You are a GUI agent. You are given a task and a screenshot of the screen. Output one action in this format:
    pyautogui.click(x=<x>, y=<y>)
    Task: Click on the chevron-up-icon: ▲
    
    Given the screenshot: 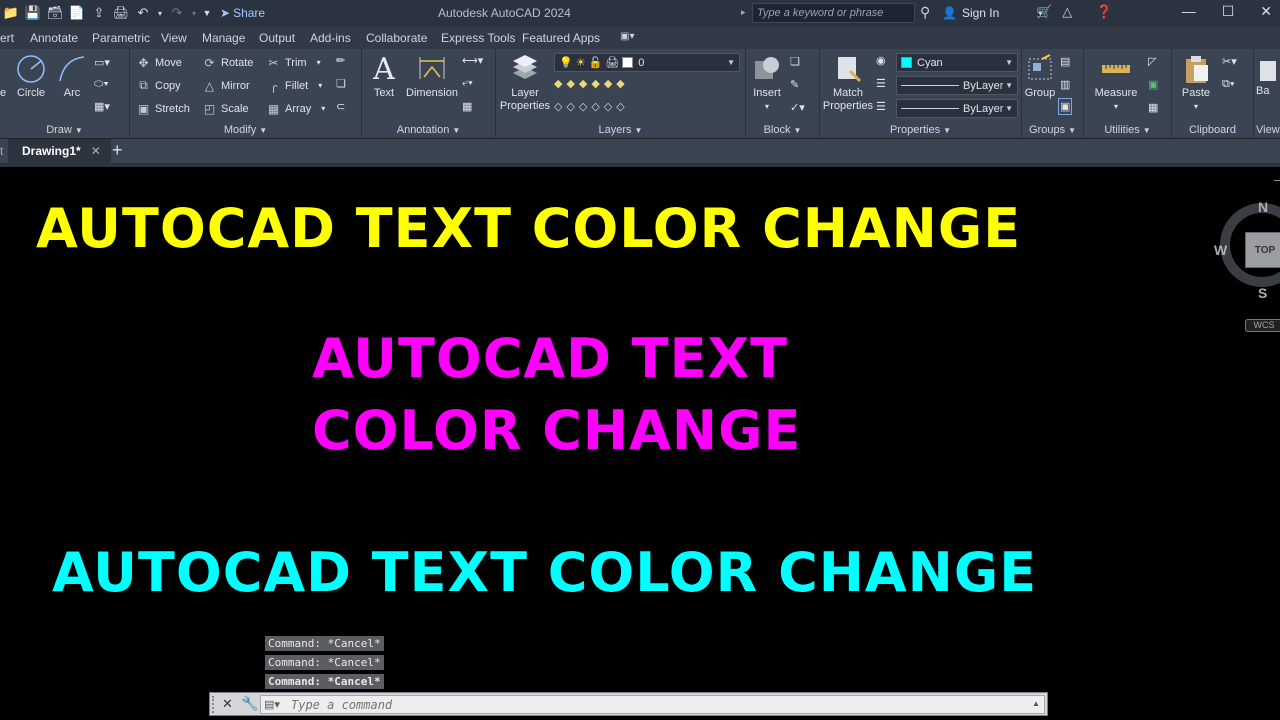 What is the action you would take?
    pyautogui.click(x=1036, y=703)
    